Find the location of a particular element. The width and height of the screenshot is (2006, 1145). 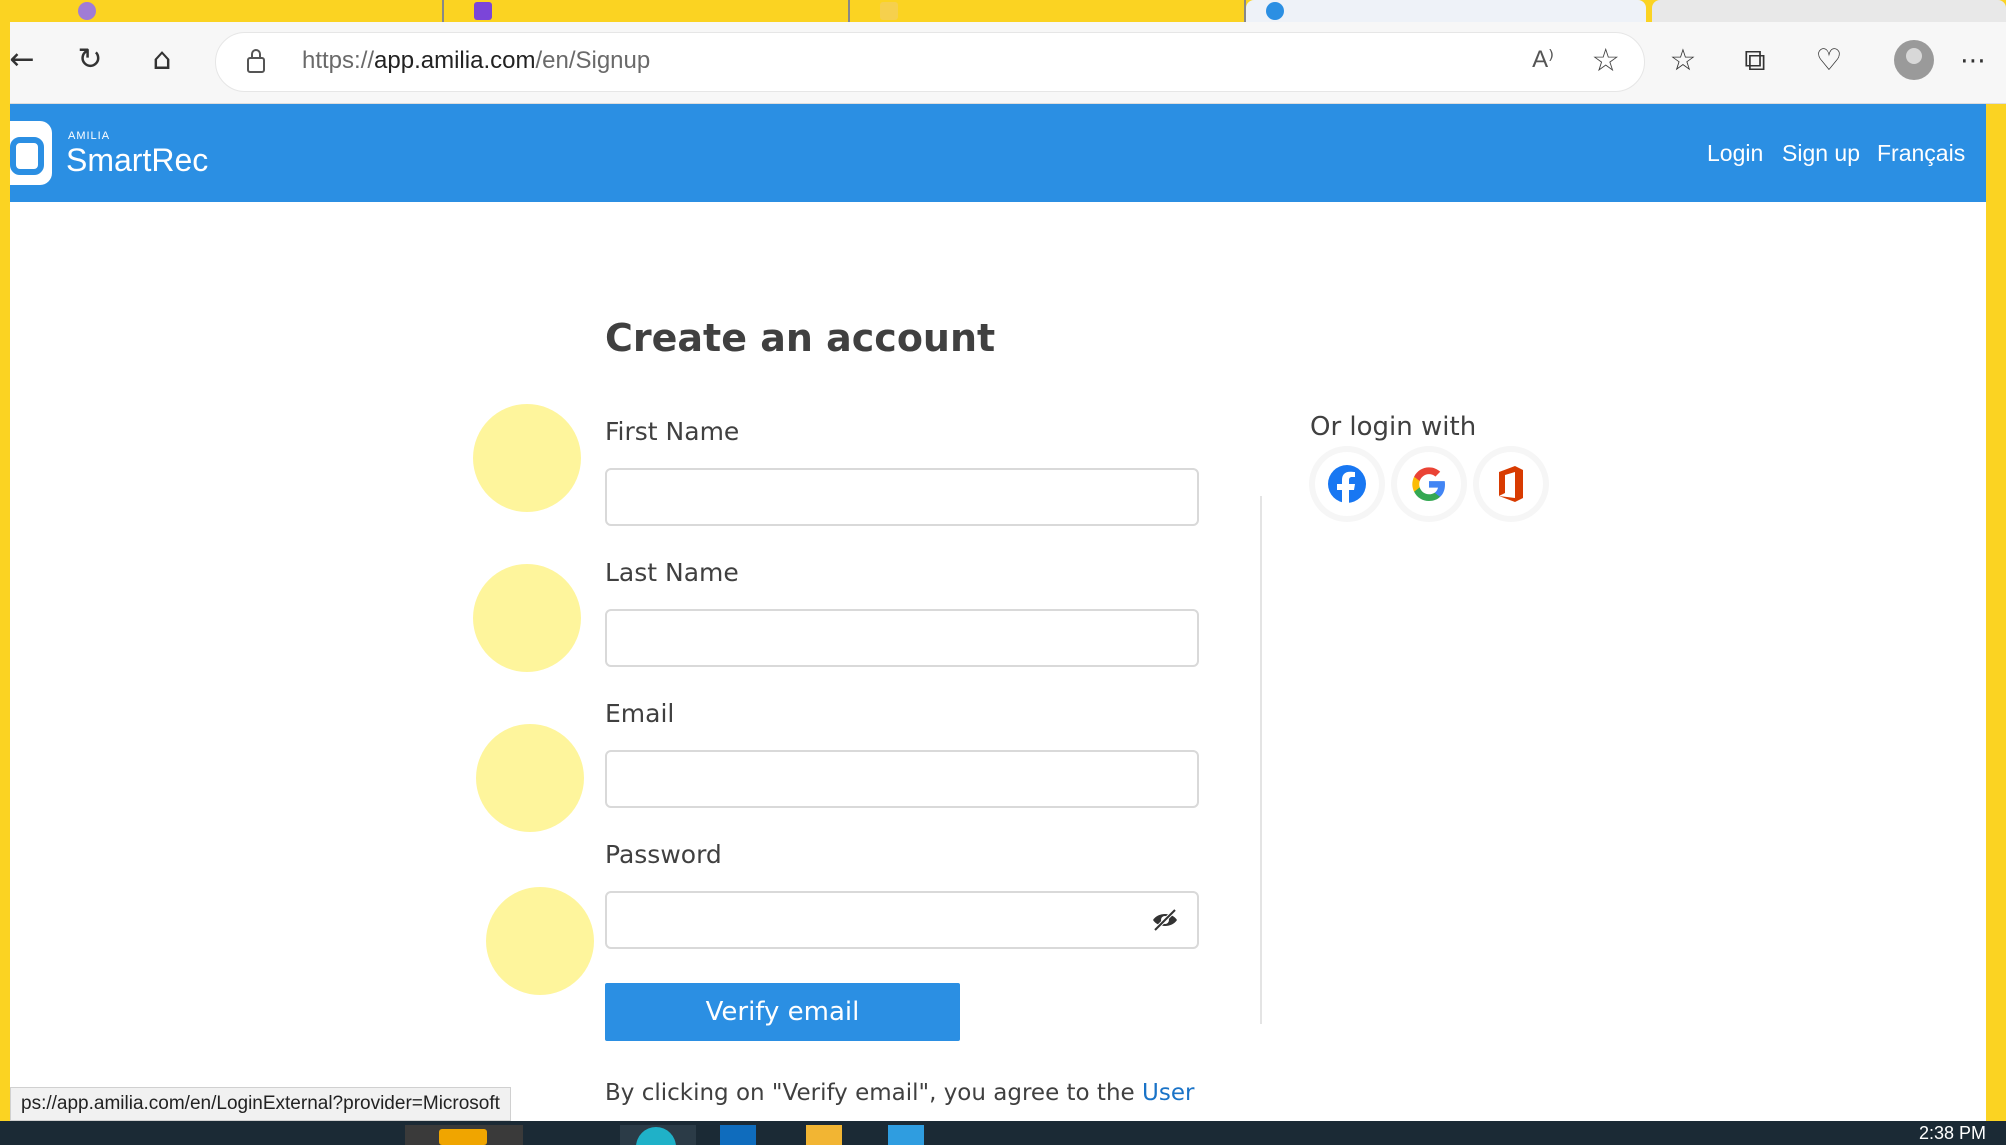

facebook-login-button is located at coordinates (1347, 484).